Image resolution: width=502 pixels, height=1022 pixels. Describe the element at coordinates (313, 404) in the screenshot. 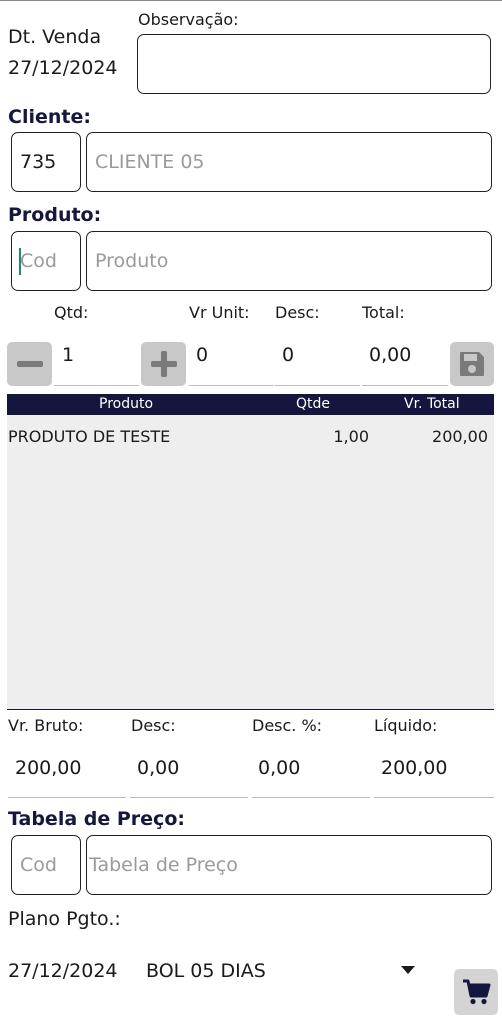

I see `column-header-qty: Qtde` at that location.